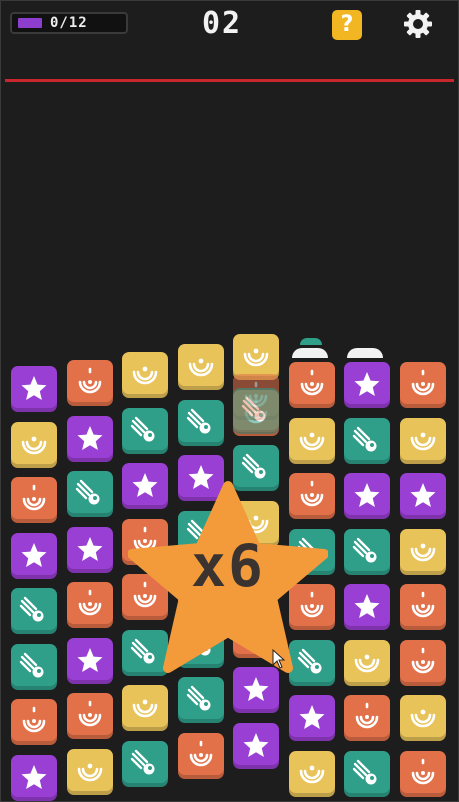 Image resolution: width=459 pixels, height=802 pixels. Describe the element at coordinates (222, 23) in the screenshot. I see `score-counter: 02` at that location.